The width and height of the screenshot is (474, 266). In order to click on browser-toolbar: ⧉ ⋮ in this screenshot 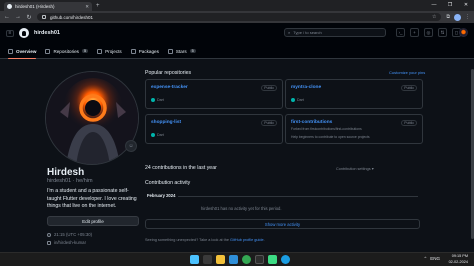, I will do `click(458, 17)`.